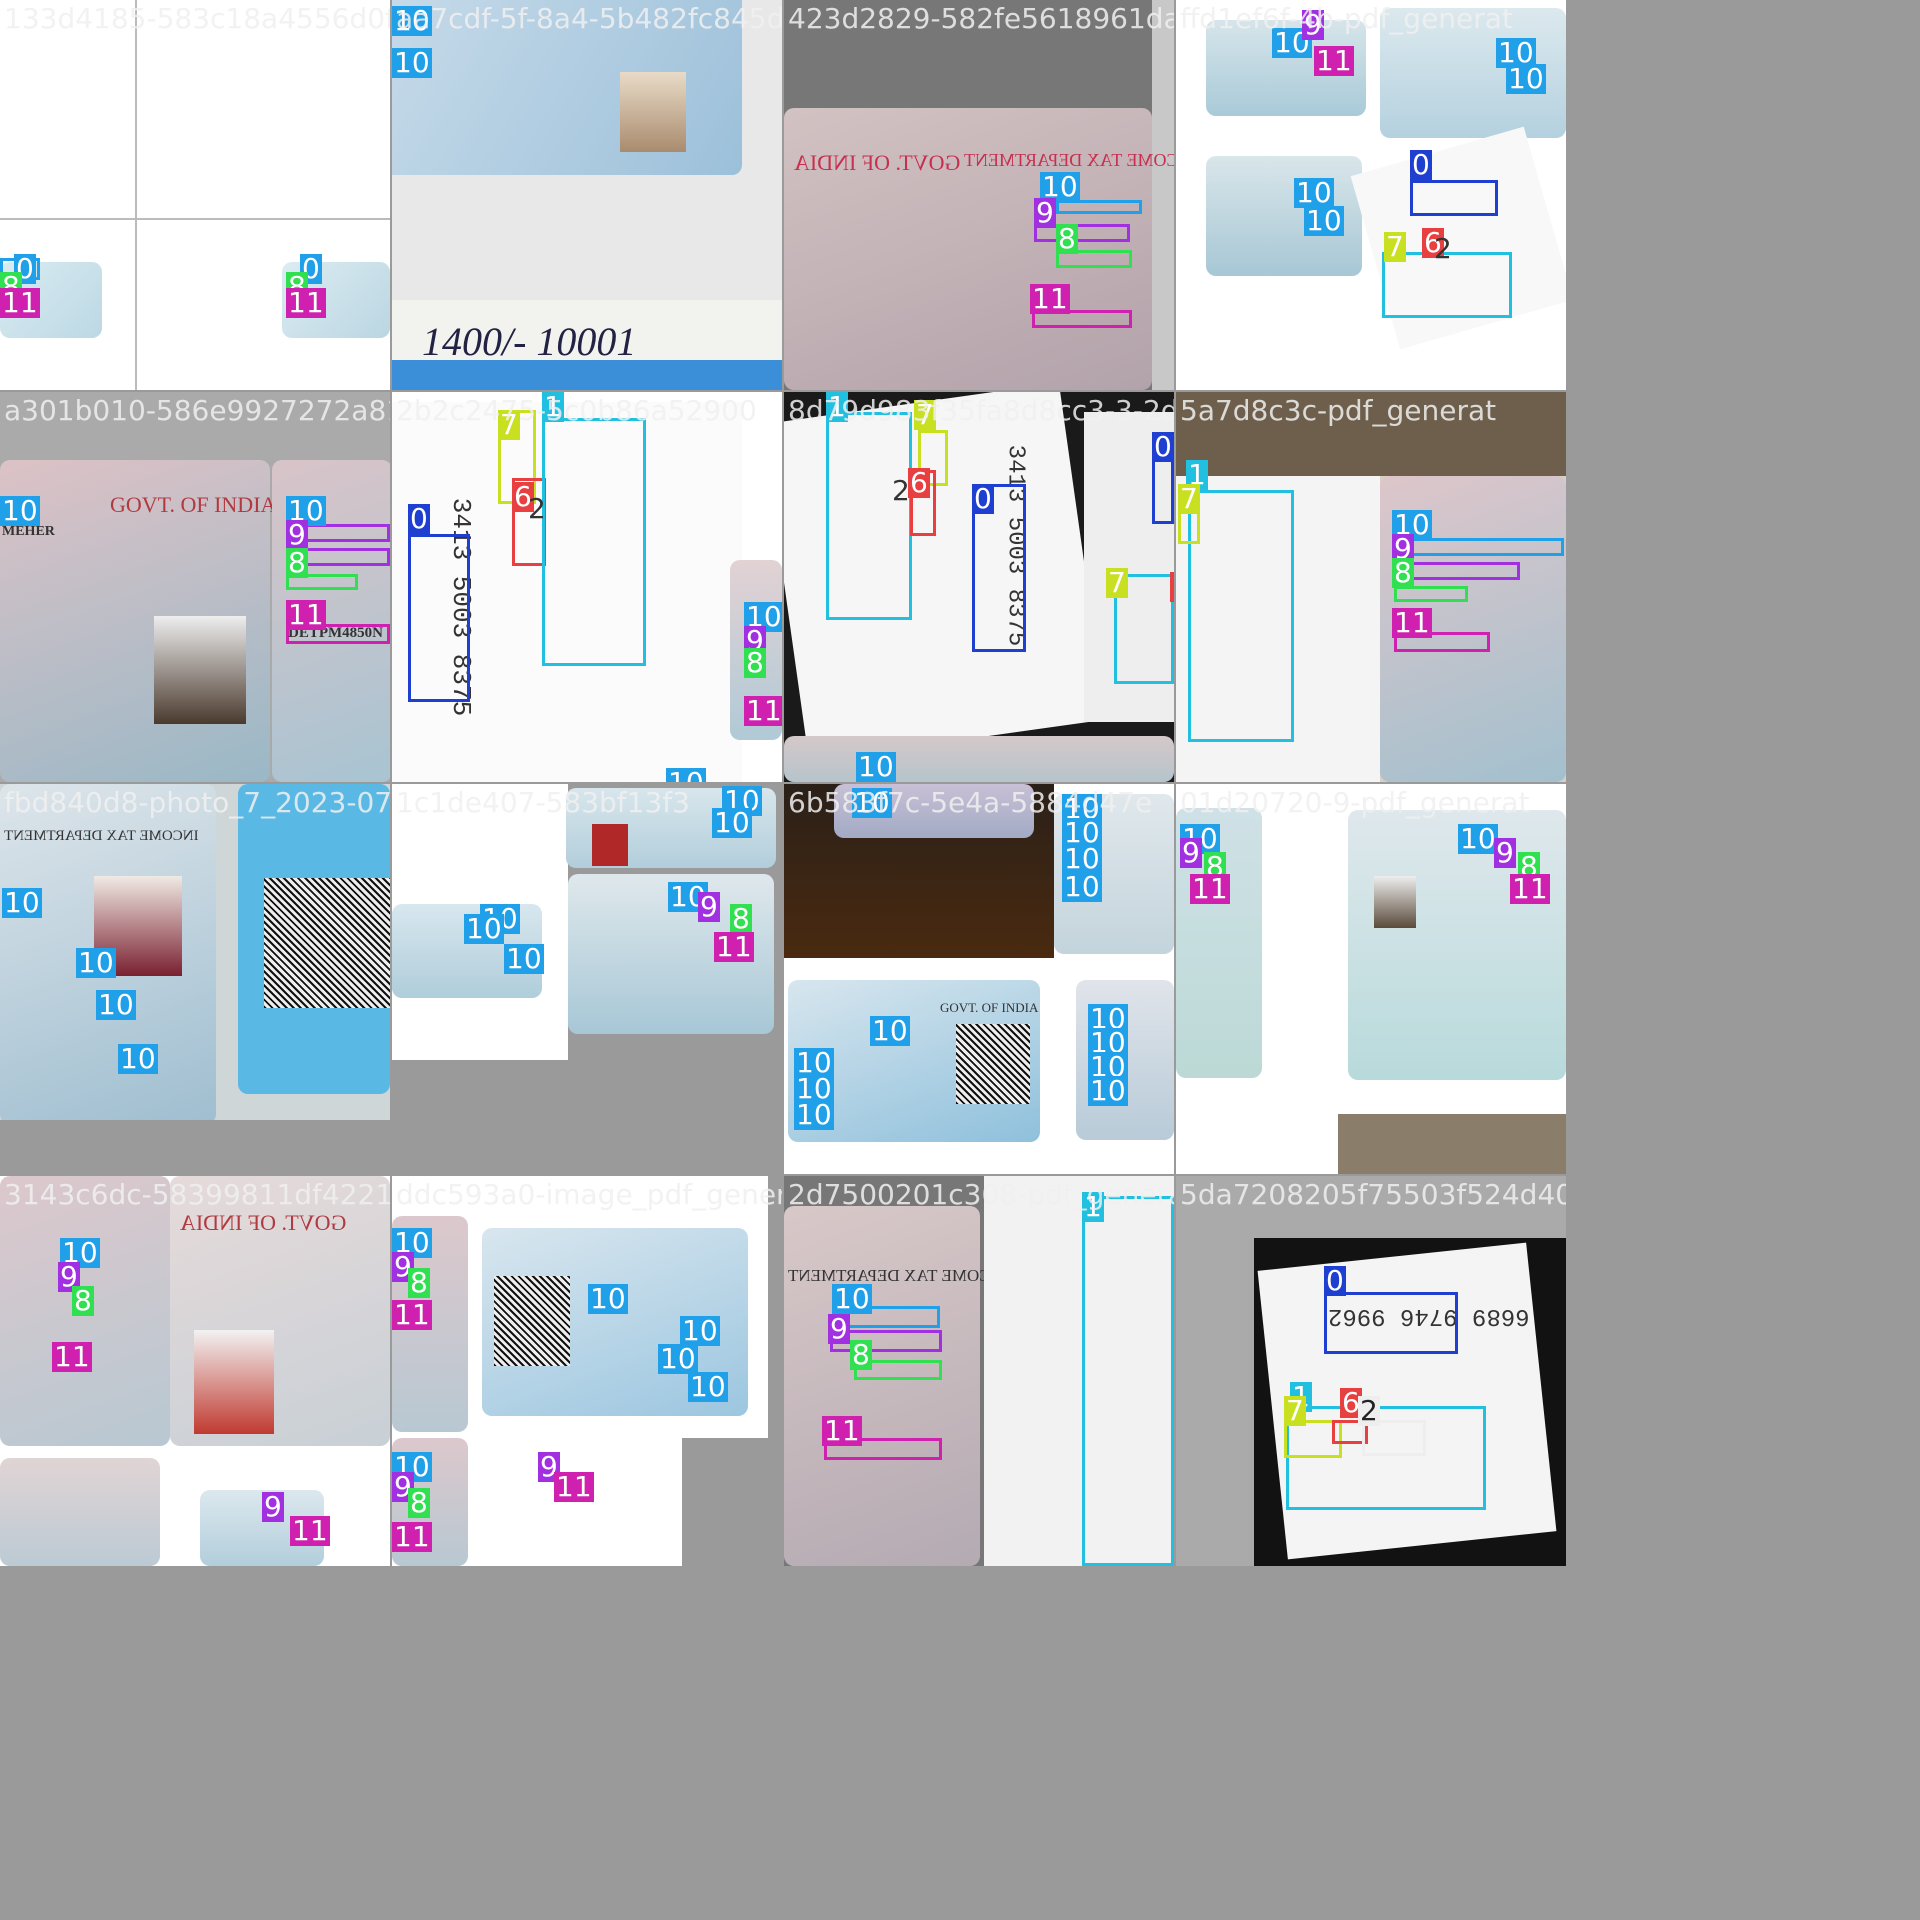  I want to click on tile-name: 423d2829-582fe5618961dab, so click(981, 18).